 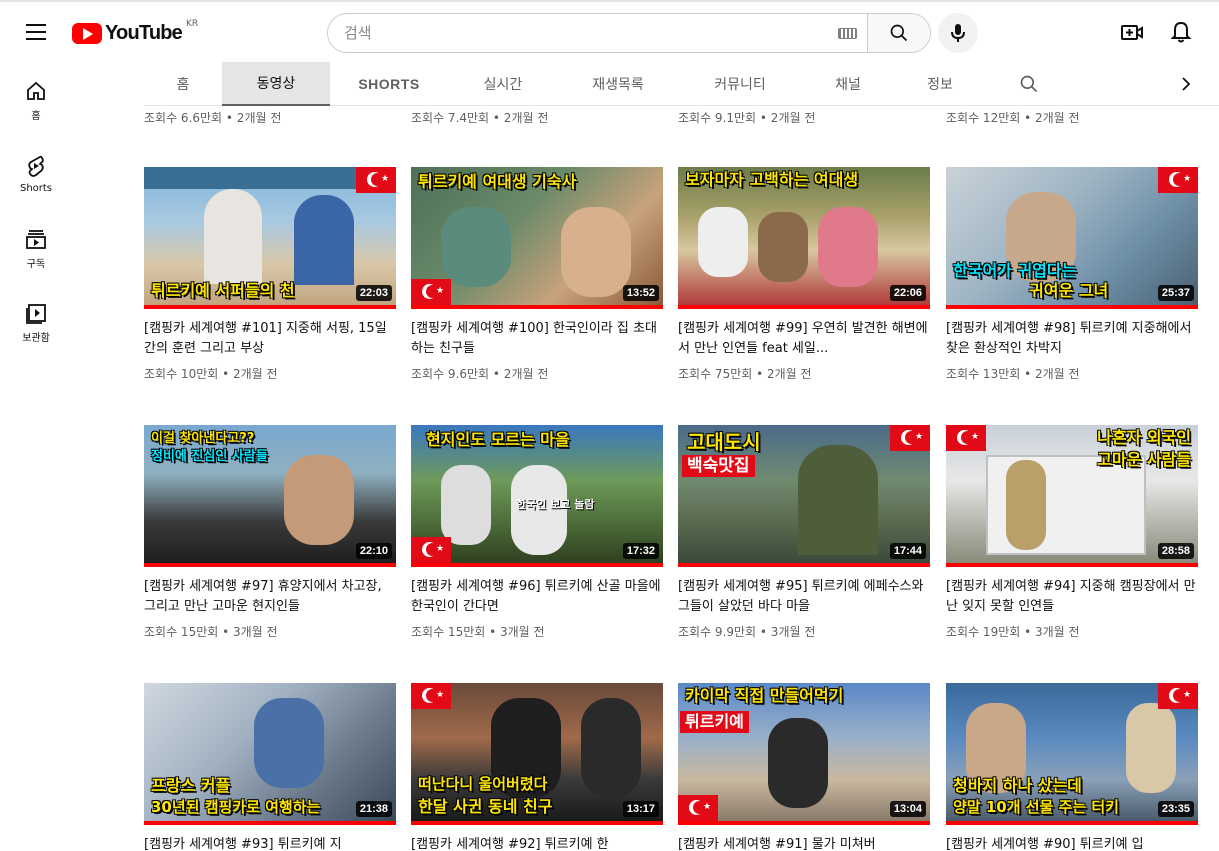 What do you see at coordinates (804, 496) in the screenshot?
I see `video-thumbnail: 고대도시 백숙맛집 ★ 17:44` at bounding box center [804, 496].